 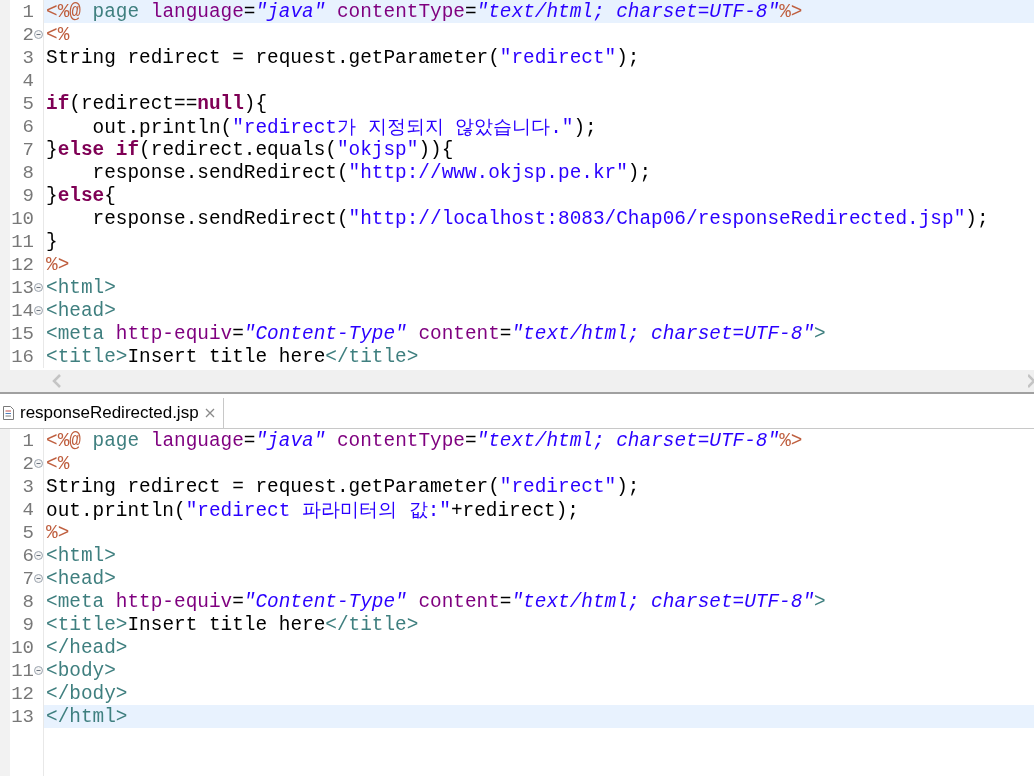 I want to click on code-line: }, so click(x=52, y=241).